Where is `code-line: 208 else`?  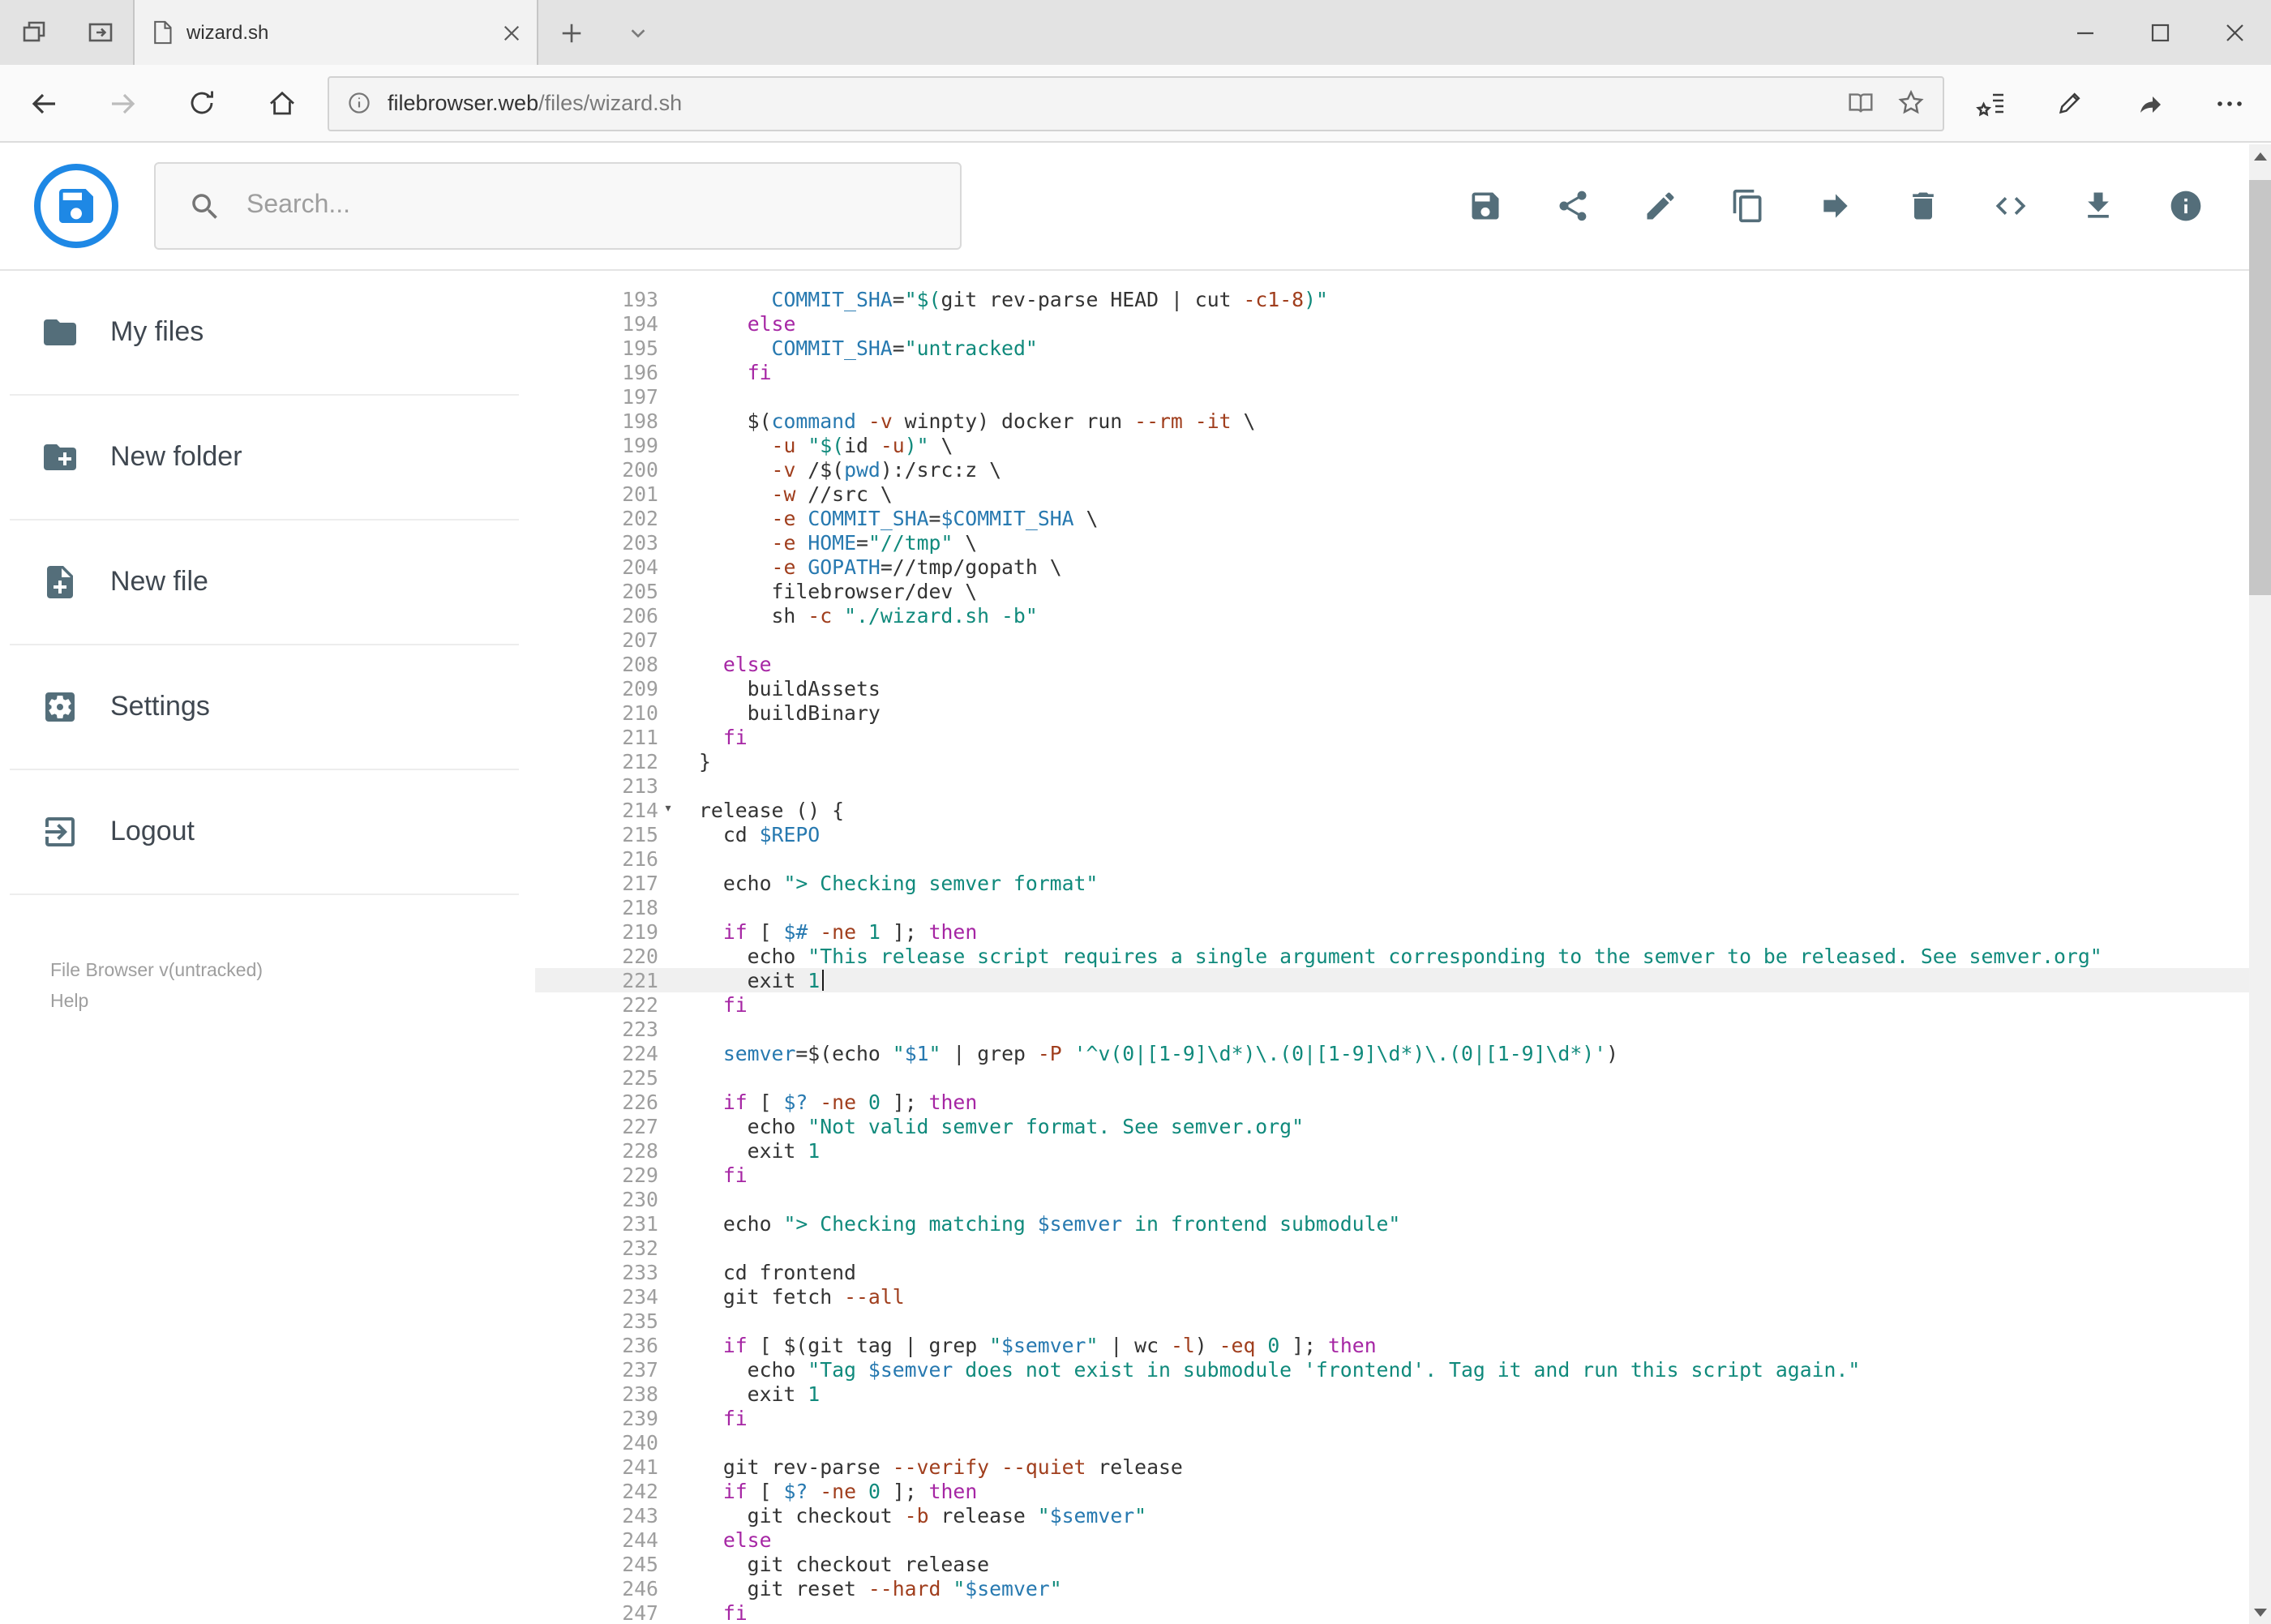 code-line: 208 else is located at coordinates (1403, 664).